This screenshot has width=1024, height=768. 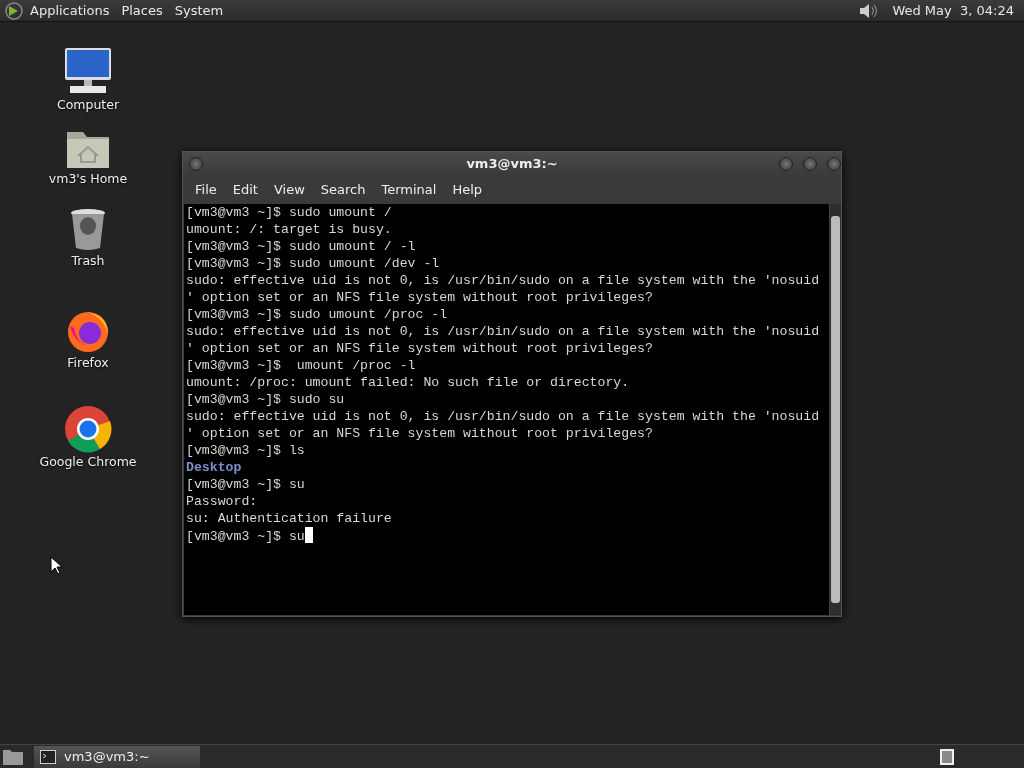 I want to click on terminal-line: [vm3@vm3 ~]$ sudo umount /dev -l, so click(x=313, y=263).